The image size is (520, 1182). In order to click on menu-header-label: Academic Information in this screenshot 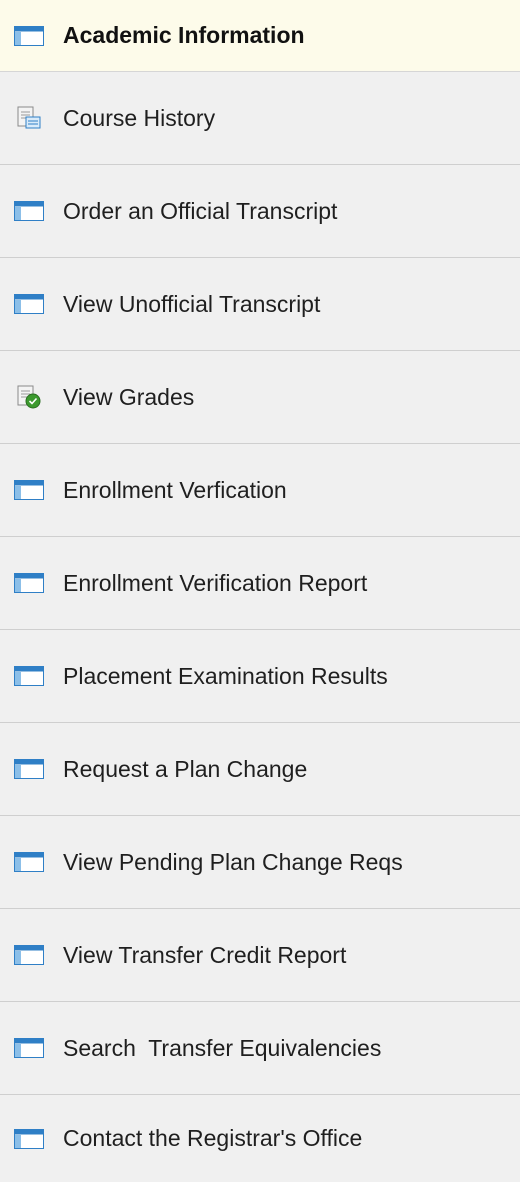, I will do `click(184, 35)`.